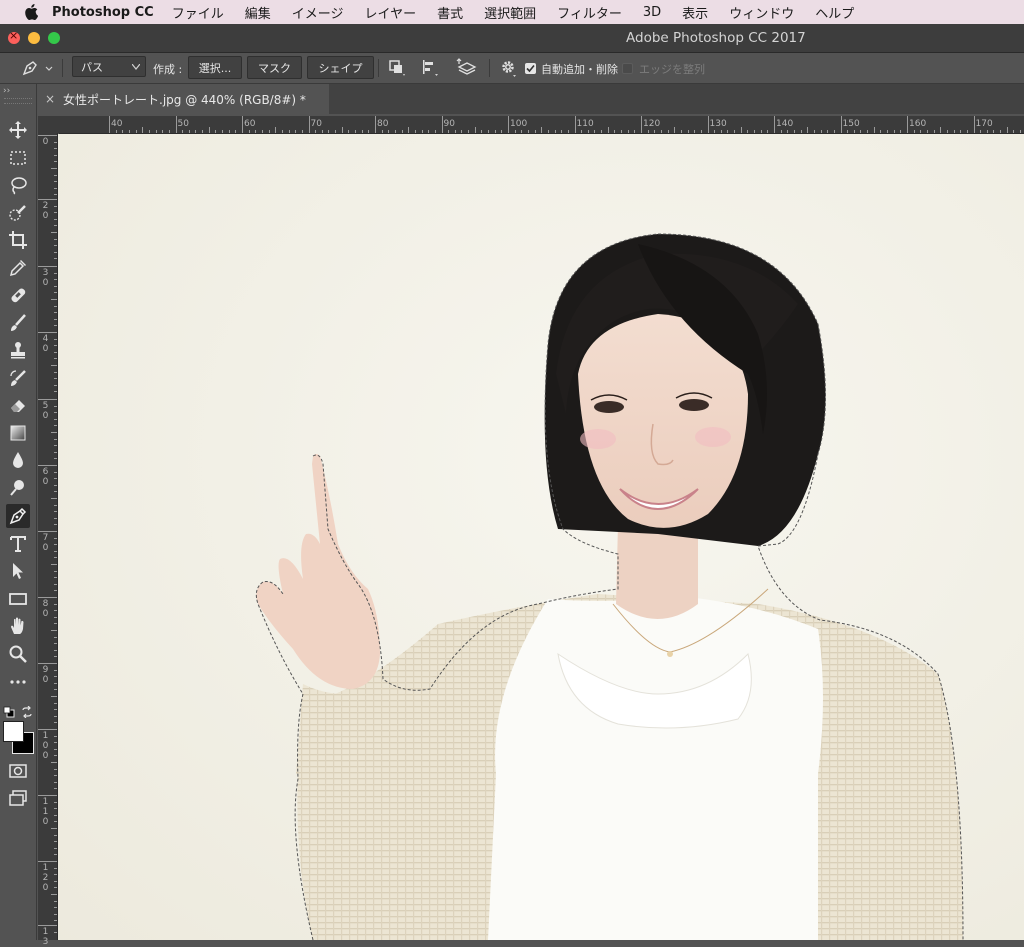  What do you see at coordinates (318, 12) in the screenshot?
I see `menu-image: イメージ` at bounding box center [318, 12].